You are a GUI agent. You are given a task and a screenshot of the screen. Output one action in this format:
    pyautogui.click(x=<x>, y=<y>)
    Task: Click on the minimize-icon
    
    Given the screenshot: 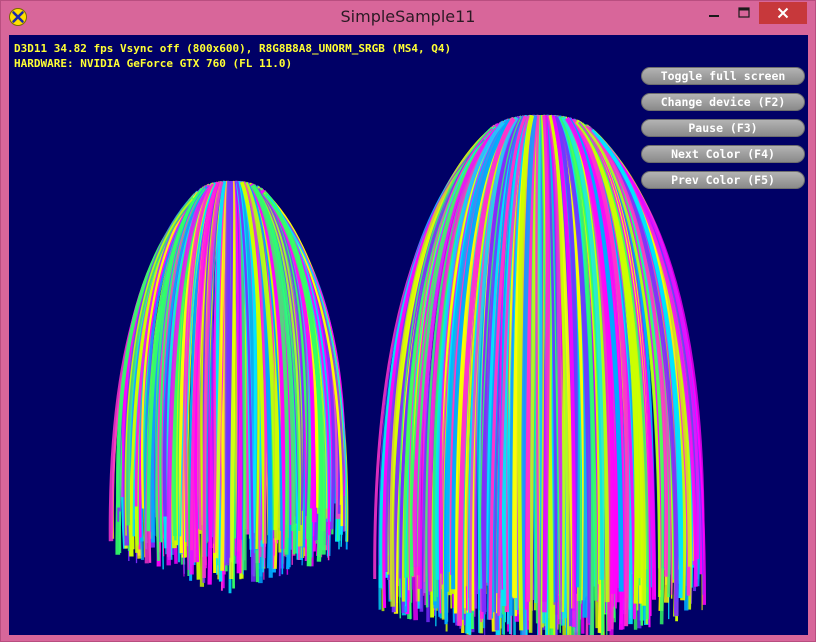 What is the action you would take?
    pyautogui.click(x=714, y=16)
    